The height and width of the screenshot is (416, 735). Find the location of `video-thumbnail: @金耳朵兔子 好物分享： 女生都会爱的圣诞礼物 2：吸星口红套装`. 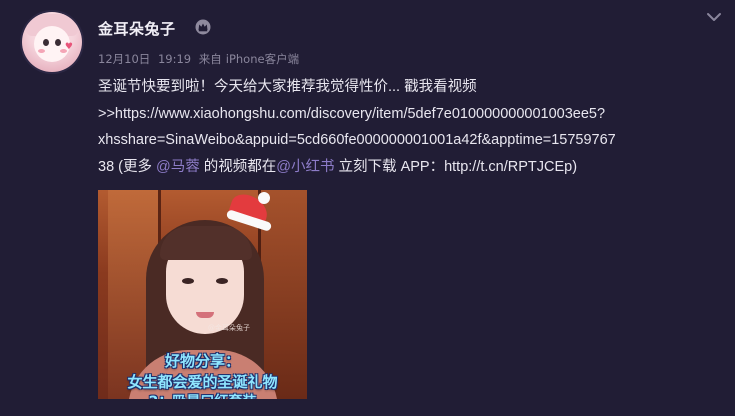

video-thumbnail: @金耳朵兔子 好物分享： 女生都会爱的圣诞礼物 2：吸星口红套装 is located at coordinates (202, 294).